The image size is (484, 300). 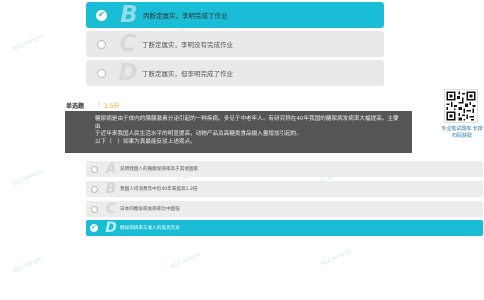 I want to click on qr-code, so click(x=461, y=106).